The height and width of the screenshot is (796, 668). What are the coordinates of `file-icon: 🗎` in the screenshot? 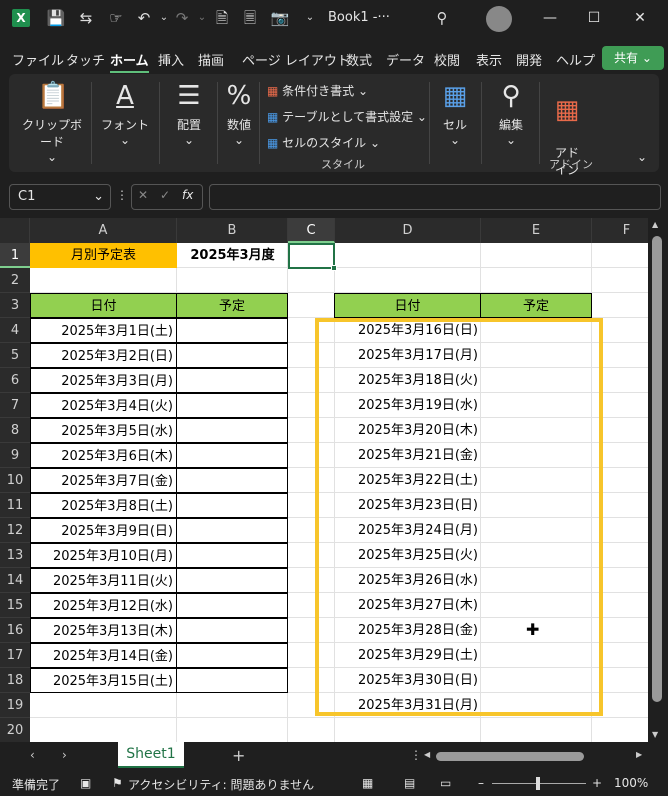 It's located at (222, 18).